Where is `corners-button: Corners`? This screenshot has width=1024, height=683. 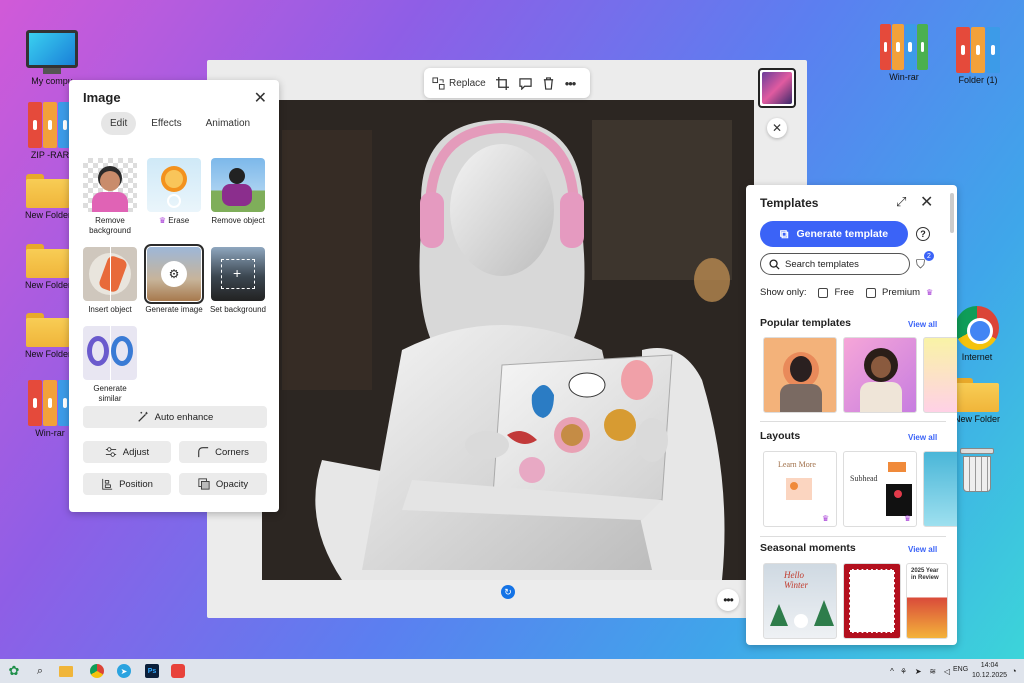 corners-button: Corners is located at coordinates (223, 452).